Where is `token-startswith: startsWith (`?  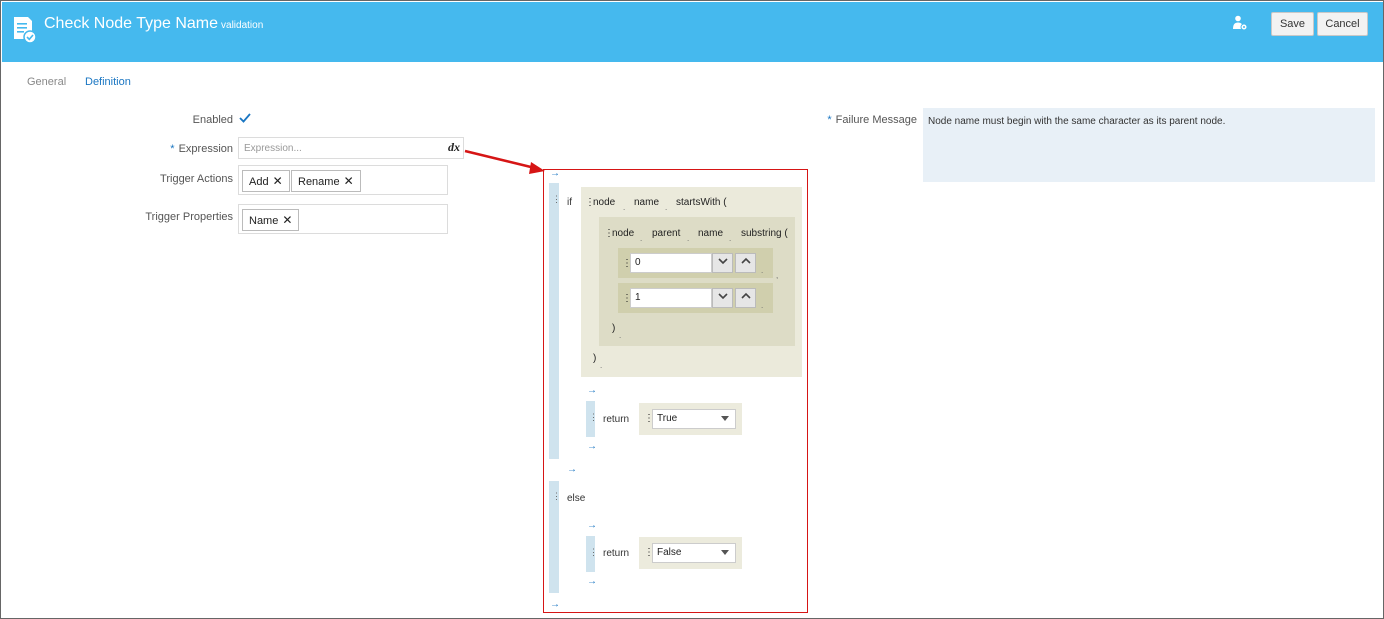 token-startswith: startsWith ( is located at coordinates (701, 202).